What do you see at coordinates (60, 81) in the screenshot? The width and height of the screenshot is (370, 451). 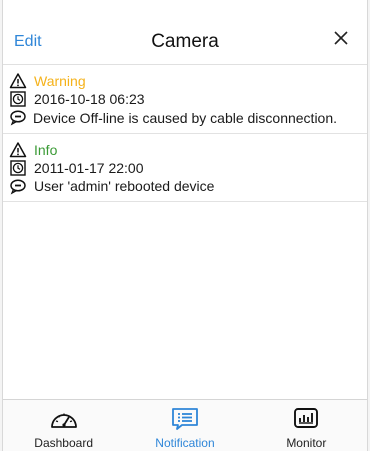 I see `notification-level: Warning` at bounding box center [60, 81].